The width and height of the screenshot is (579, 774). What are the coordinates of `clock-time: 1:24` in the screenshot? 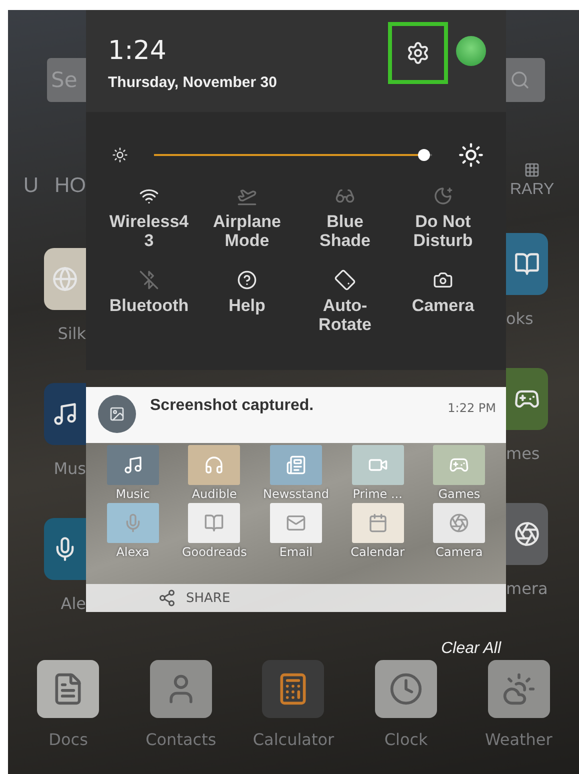 It's located at (138, 51).